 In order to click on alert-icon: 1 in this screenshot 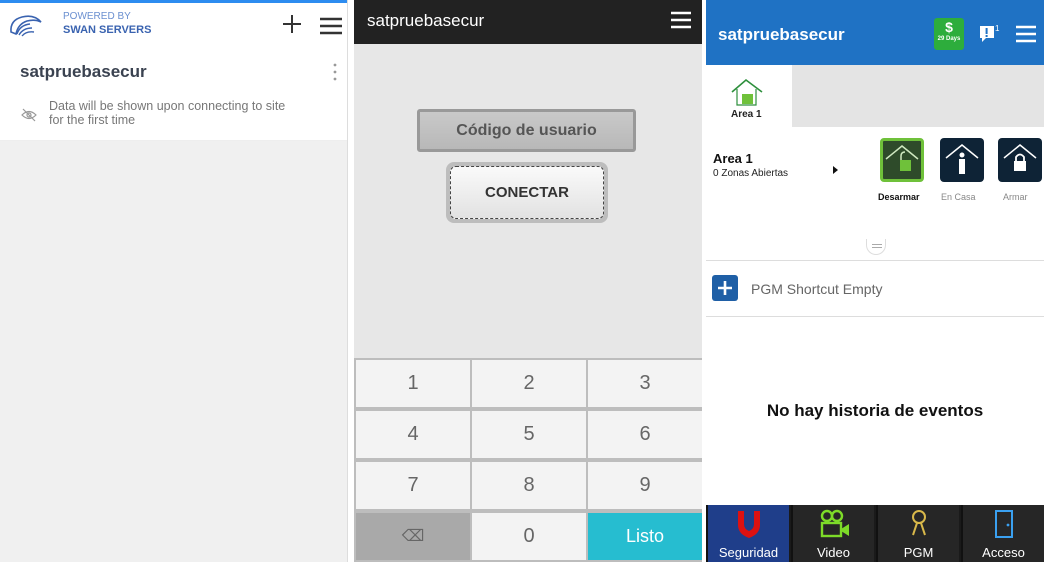, I will do `click(990, 34)`.